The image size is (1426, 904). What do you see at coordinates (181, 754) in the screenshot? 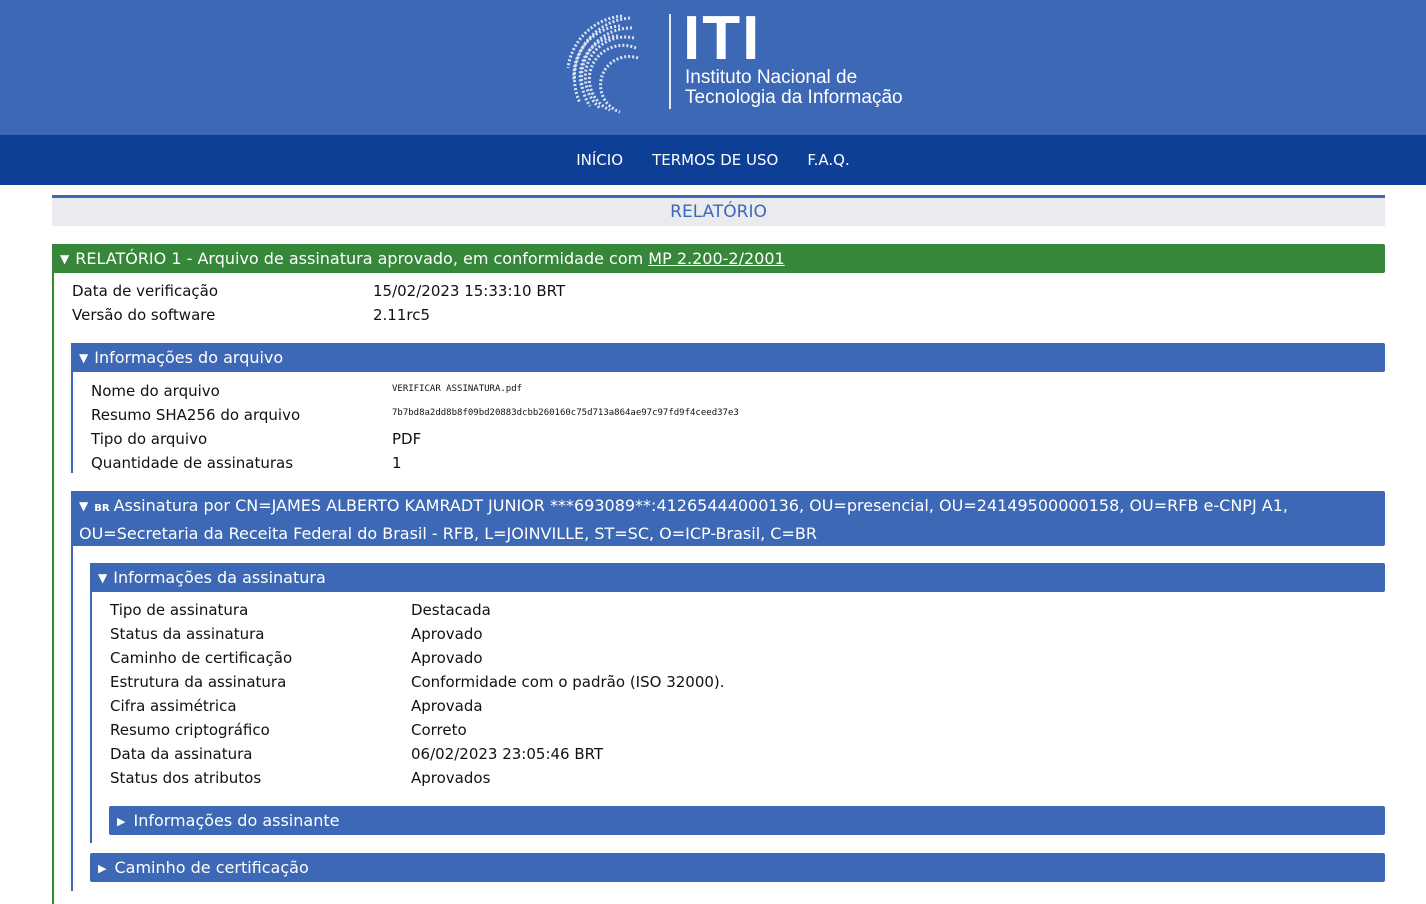
I see `sig-date-label: Data da assinatura` at bounding box center [181, 754].